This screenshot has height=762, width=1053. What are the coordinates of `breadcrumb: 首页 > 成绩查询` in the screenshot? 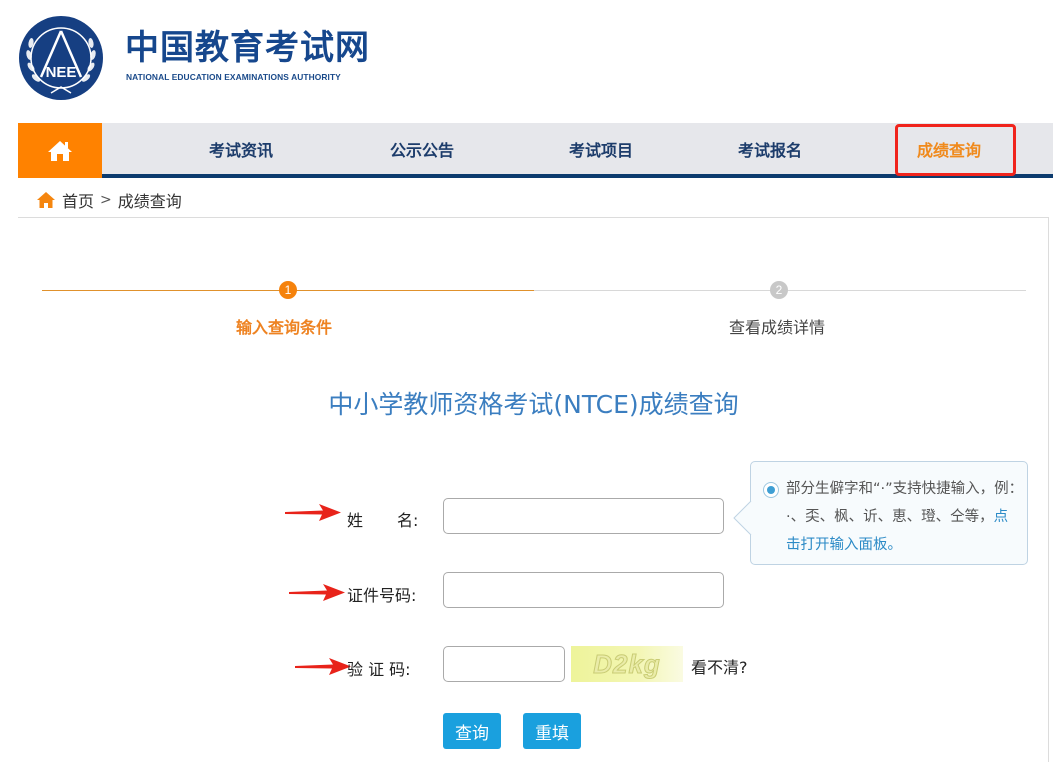 It's located at (109, 200).